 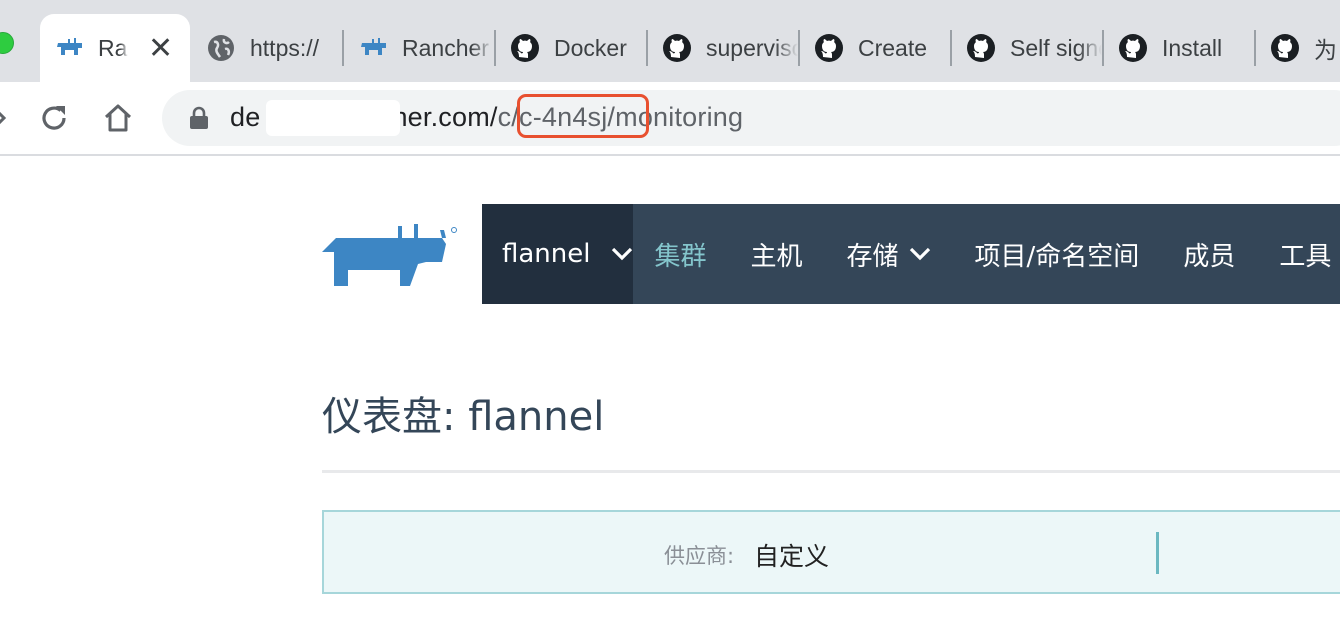 I want to click on tab-docker: Docker, so click(x=571, y=48).